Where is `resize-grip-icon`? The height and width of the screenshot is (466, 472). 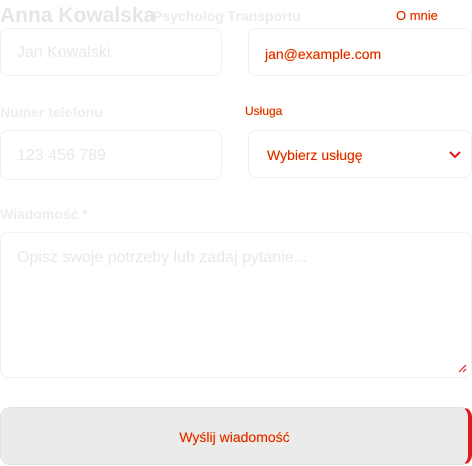 resize-grip-icon is located at coordinates (462, 368).